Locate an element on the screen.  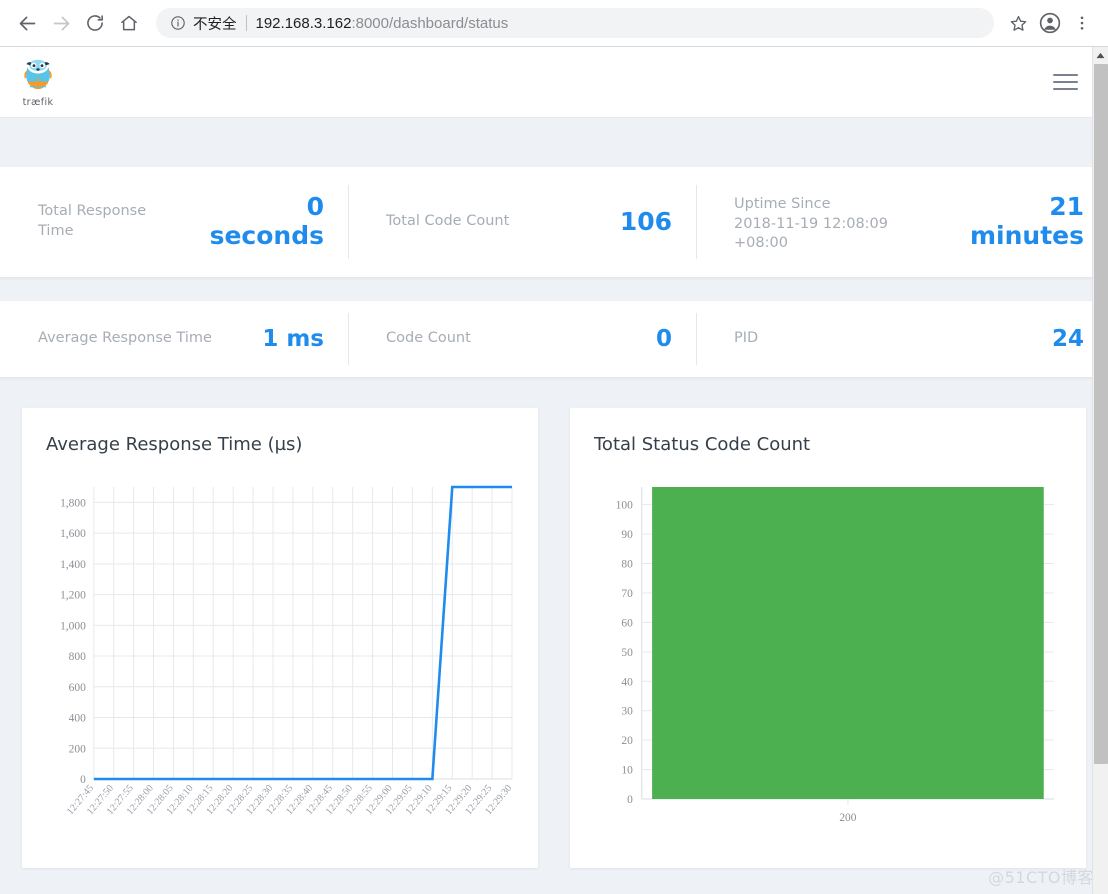
svg-text: 30 is located at coordinates (627, 712).